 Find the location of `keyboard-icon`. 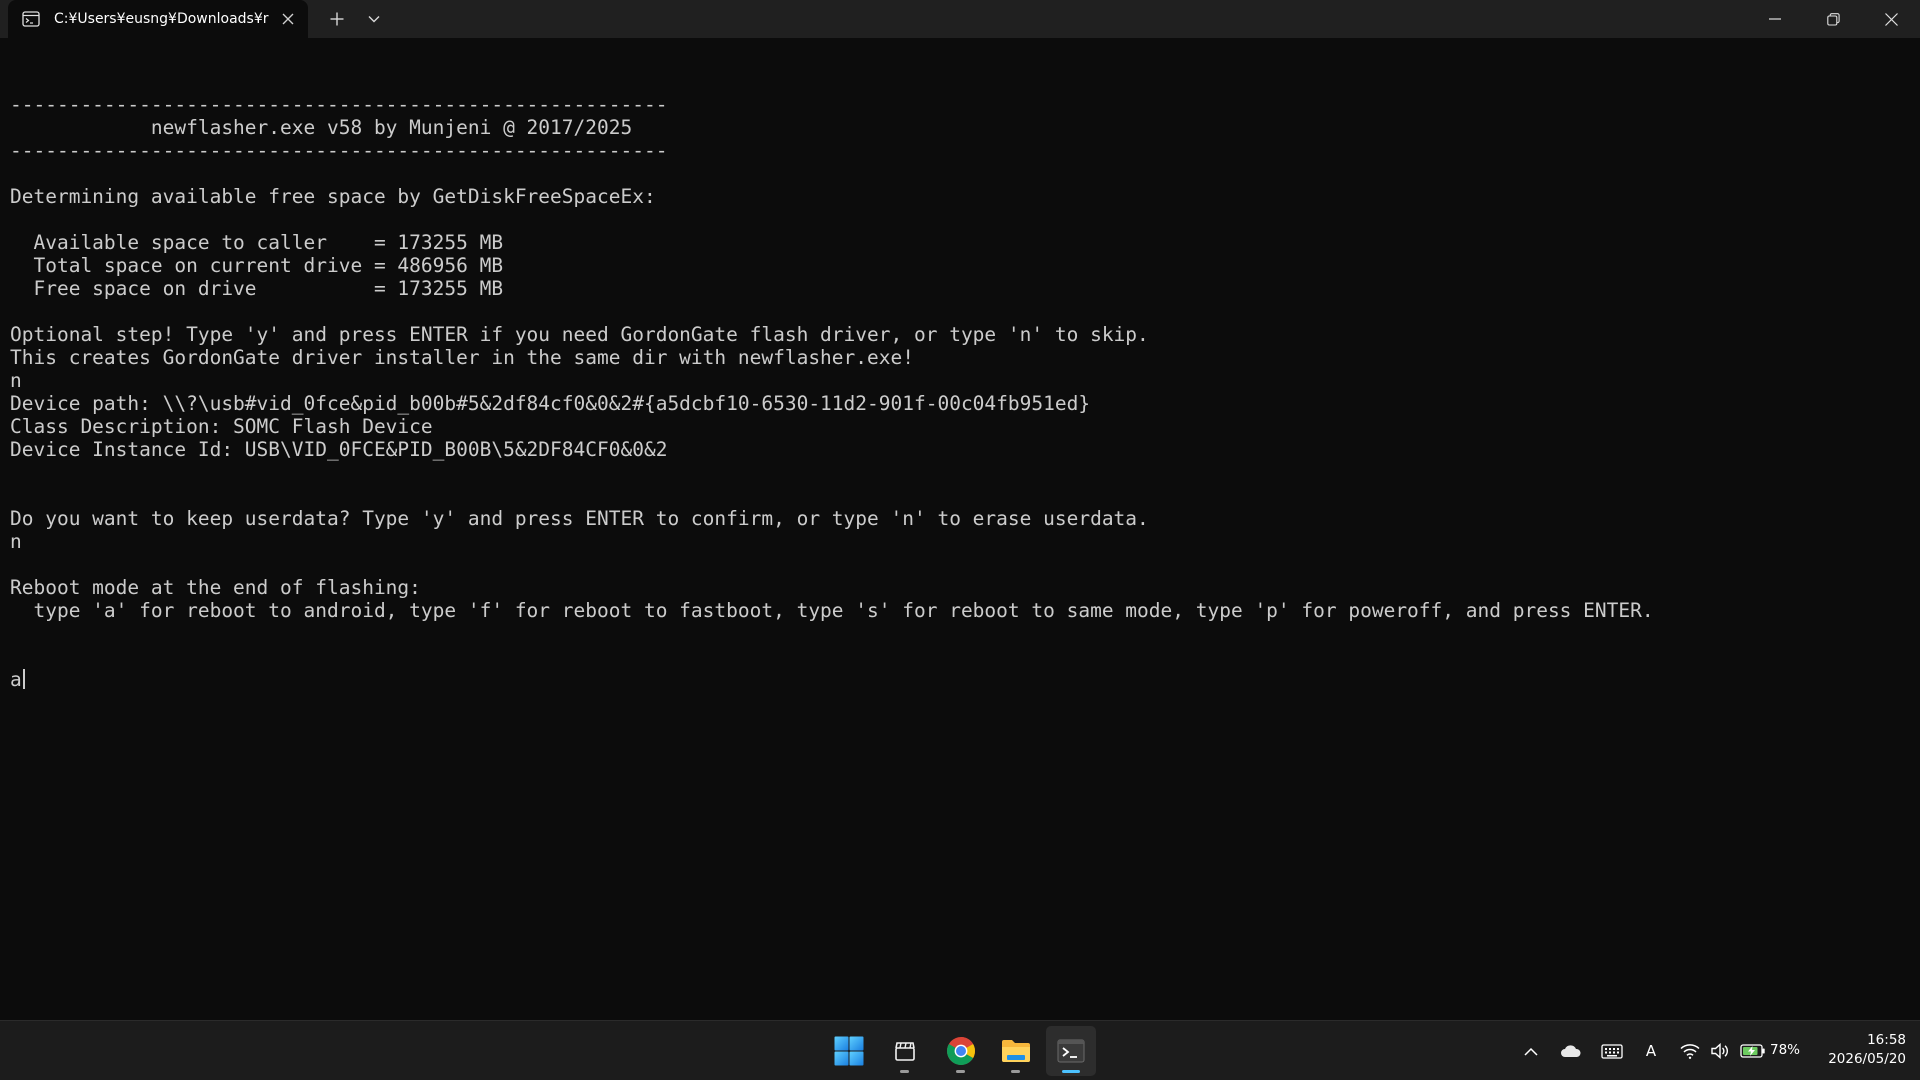

keyboard-icon is located at coordinates (1612, 1051).